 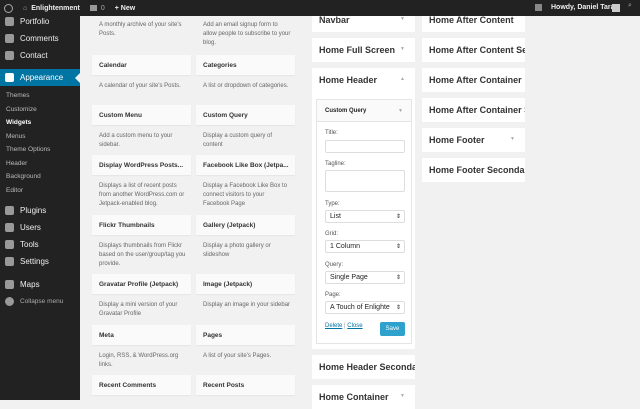 I want to click on widget-description: Login, RSS, & WordPress.org links., so click(x=139, y=360).